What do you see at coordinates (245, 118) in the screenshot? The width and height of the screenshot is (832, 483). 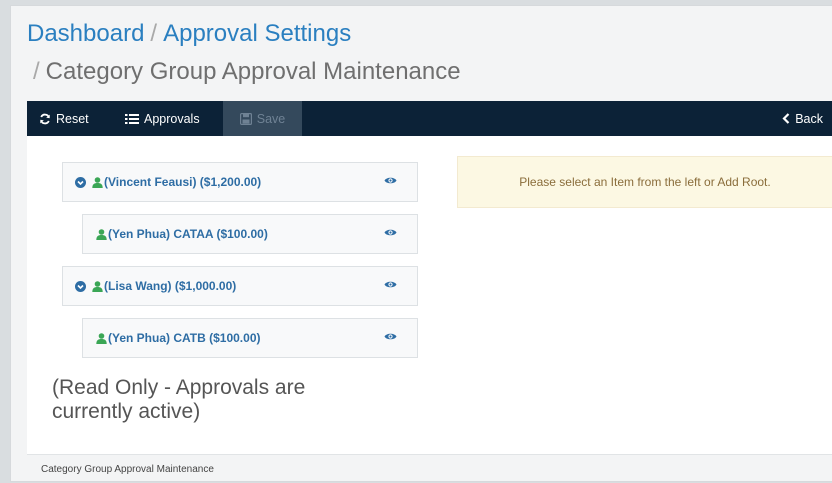 I see `floppy-disk-icon` at bounding box center [245, 118].